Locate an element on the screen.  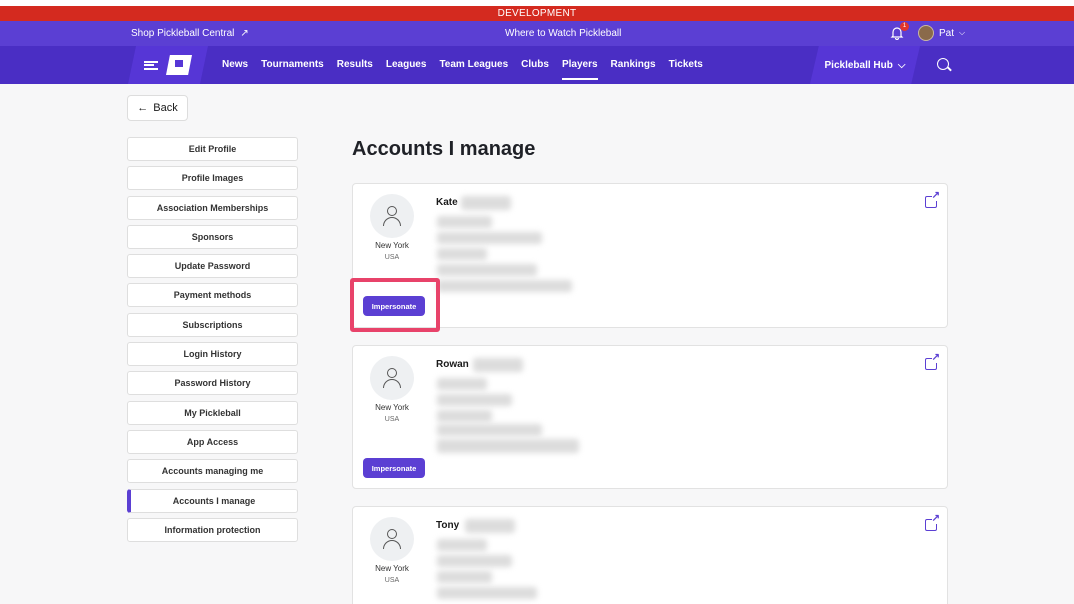
sidebar-item-accounts-i-manage: Accounts I manage is located at coordinates (212, 500).